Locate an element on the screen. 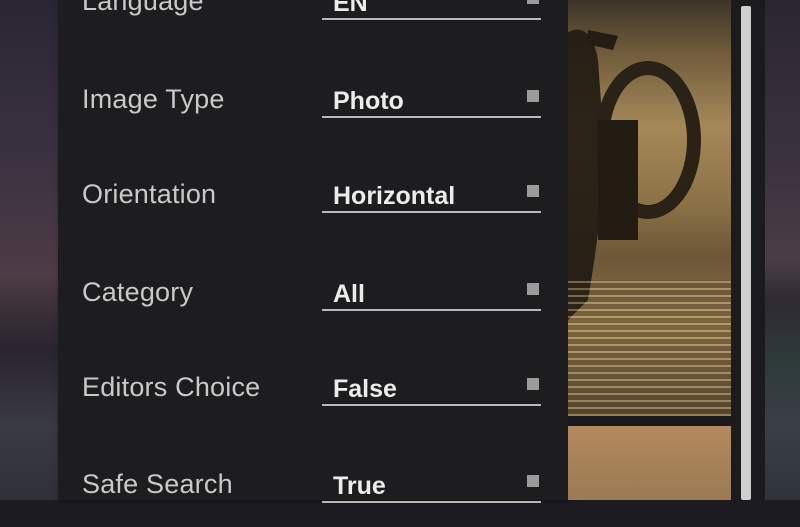 The width and height of the screenshot is (800, 527). setting-row-editors-choice: Editors Choice False is located at coordinates (313, 400).